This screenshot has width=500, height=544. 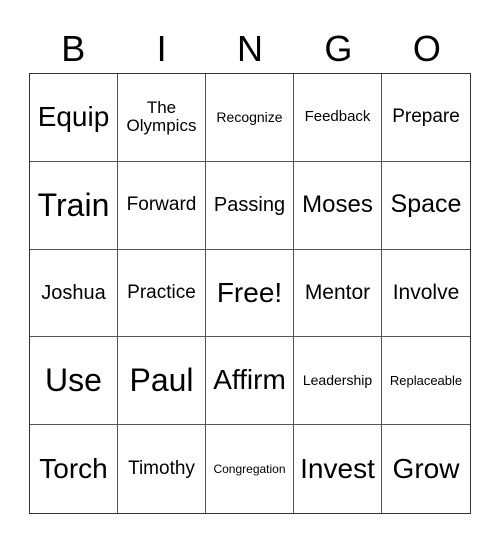 What do you see at coordinates (250, 381) in the screenshot?
I see `bingo-cell: Affirm` at bounding box center [250, 381].